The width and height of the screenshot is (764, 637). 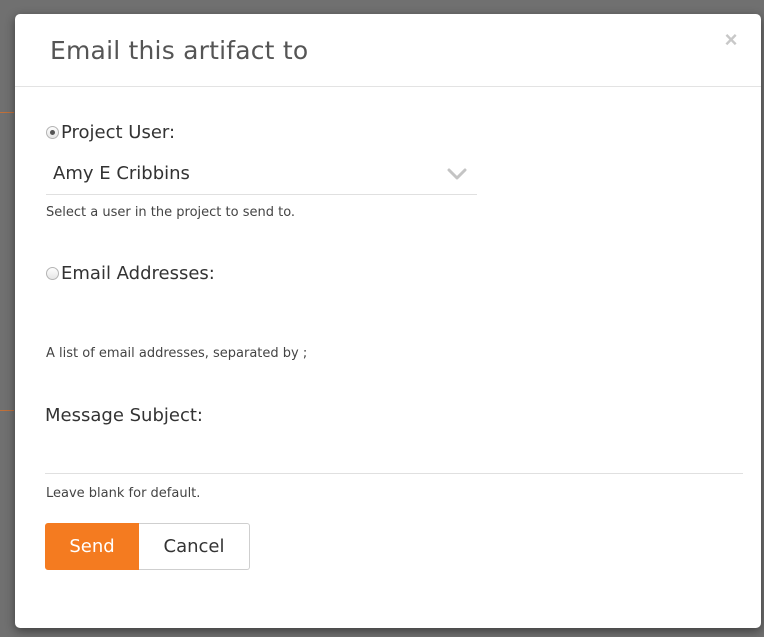 I want to click on send-button: Send, so click(x=92, y=546).